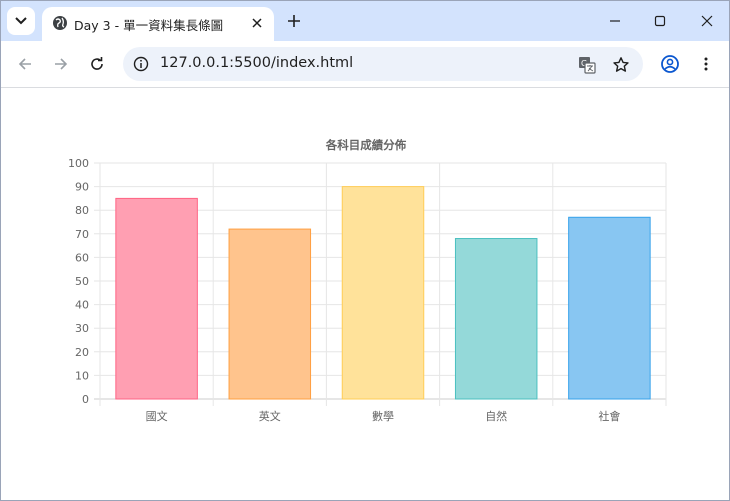 The width and height of the screenshot is (730, 501). Describe the element at coordinates (61, 64) in the screenshot. I see `forward-icon` at that location.